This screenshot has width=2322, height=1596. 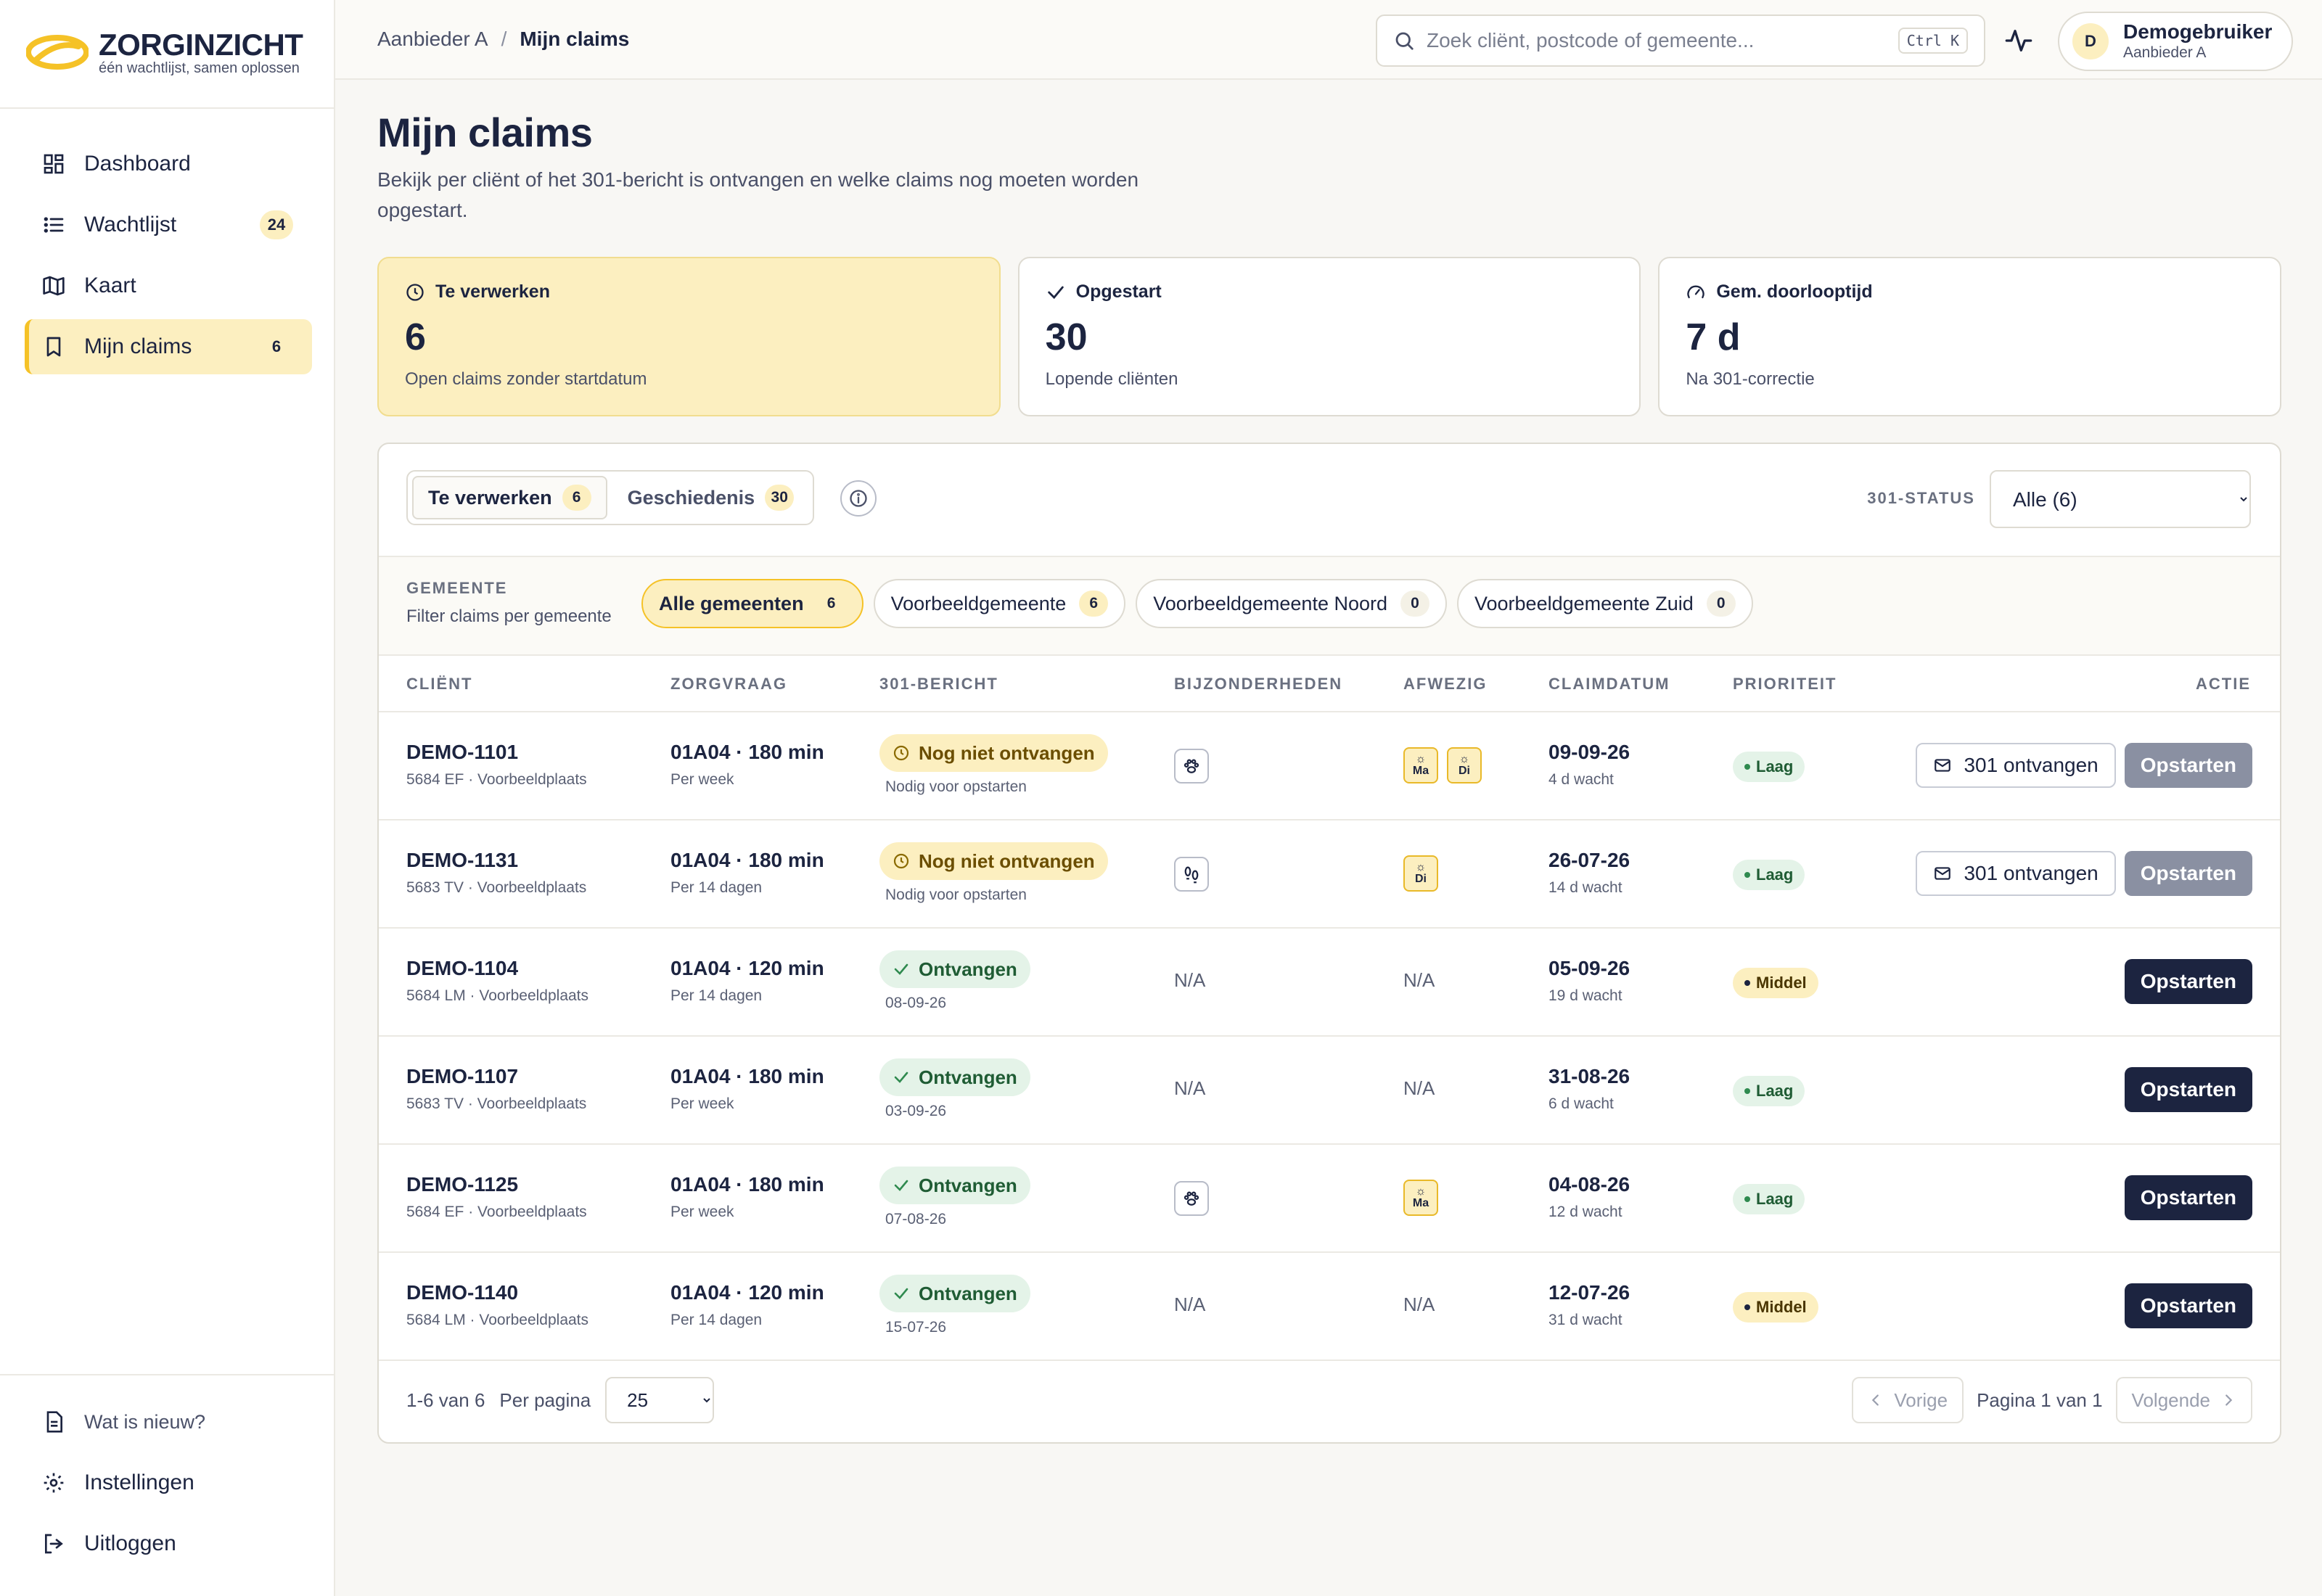 I want to click on status-filter-label: 301-STATUS, so click(x=1921, y=498).